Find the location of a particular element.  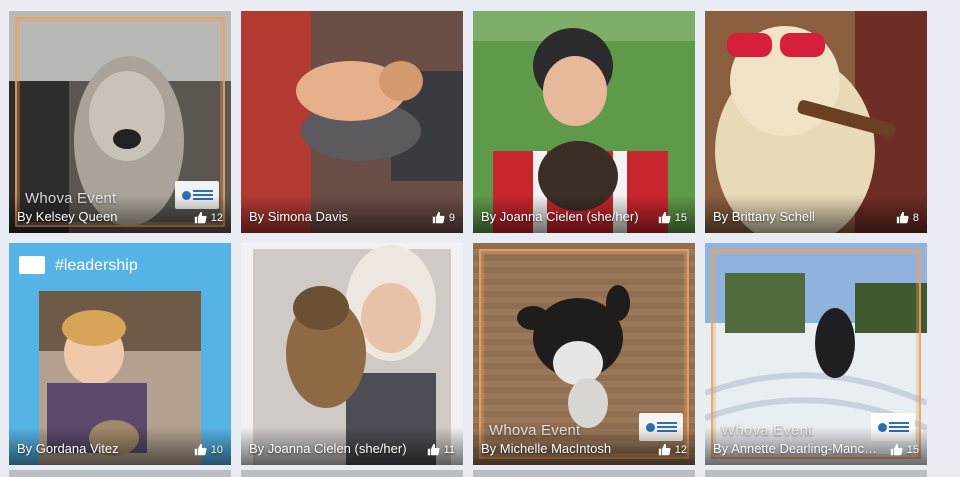

photo-tile: Whova Event By Michelle MacIntosh 12 is located at coordinates (584, 354).